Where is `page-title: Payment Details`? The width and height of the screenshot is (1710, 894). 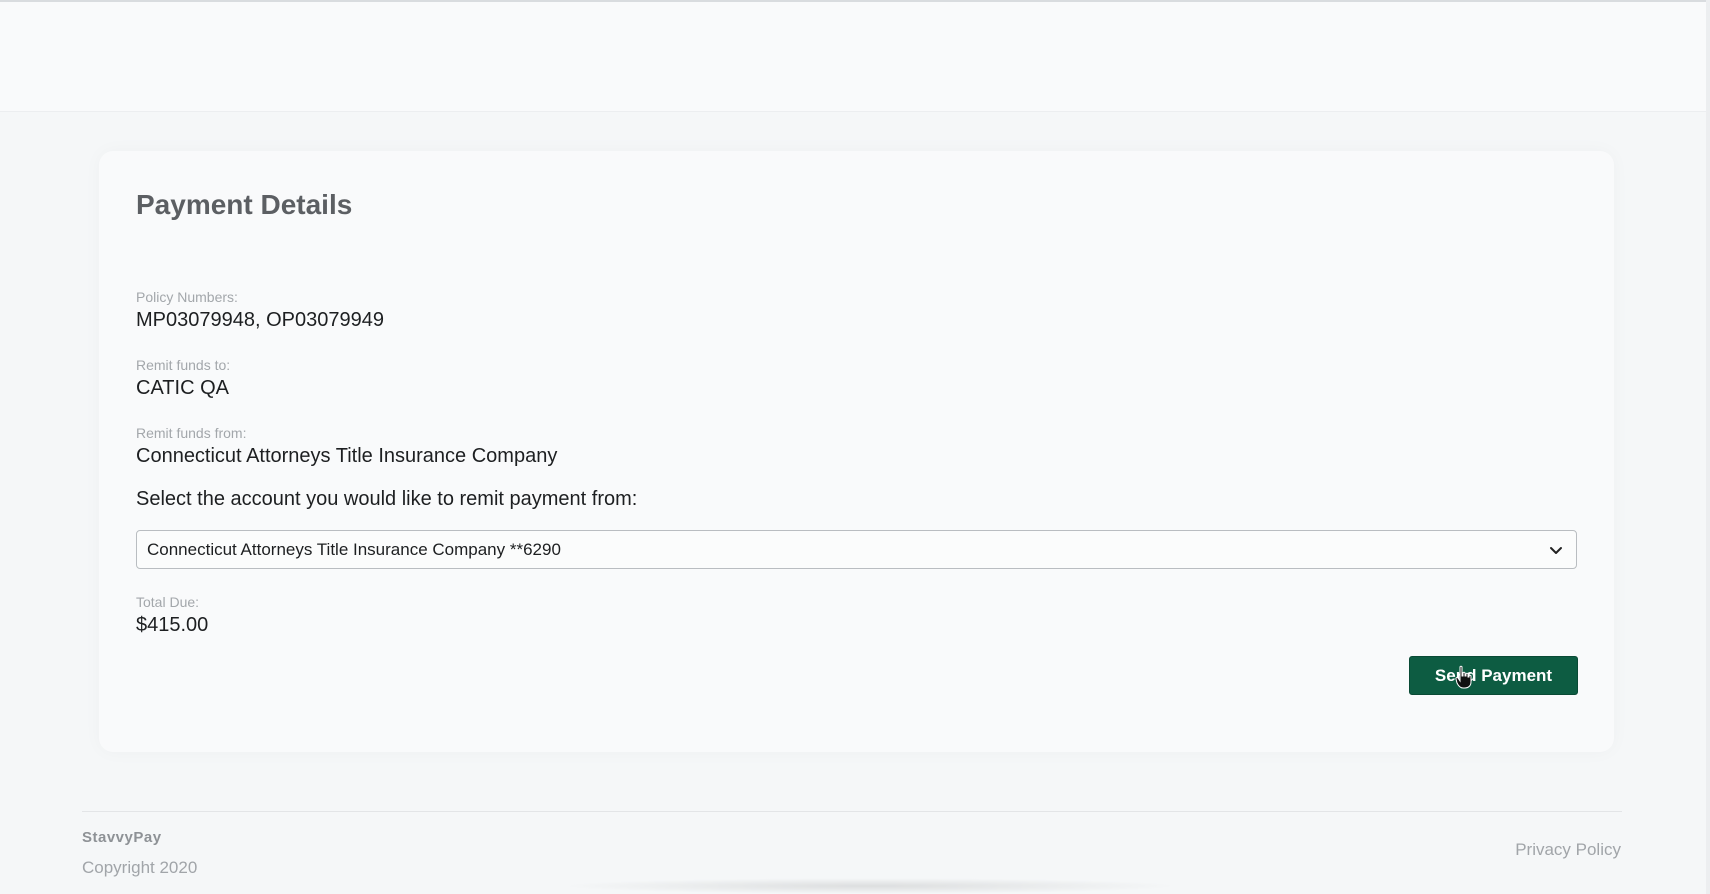 page-title: Payment Details is located at coordinates (244, 204).